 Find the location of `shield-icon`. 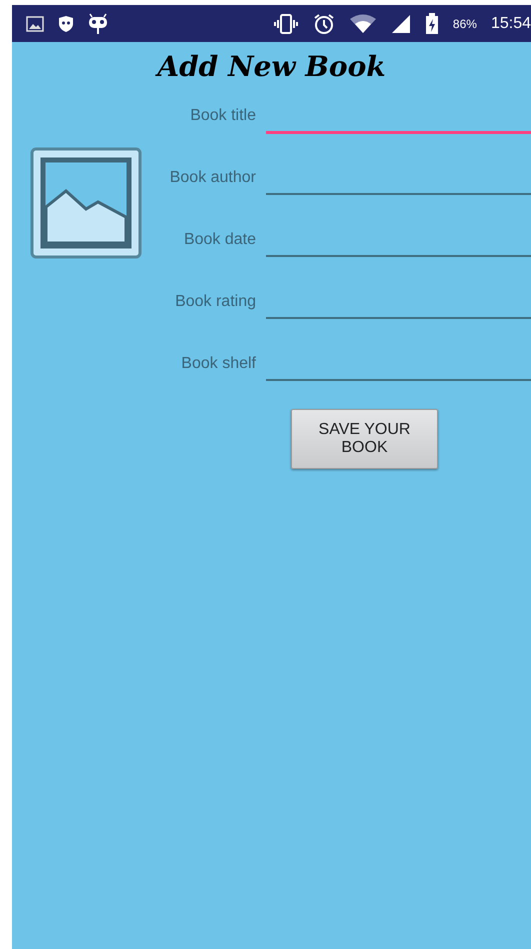

shield-icon is located at coordinates (66, 23).